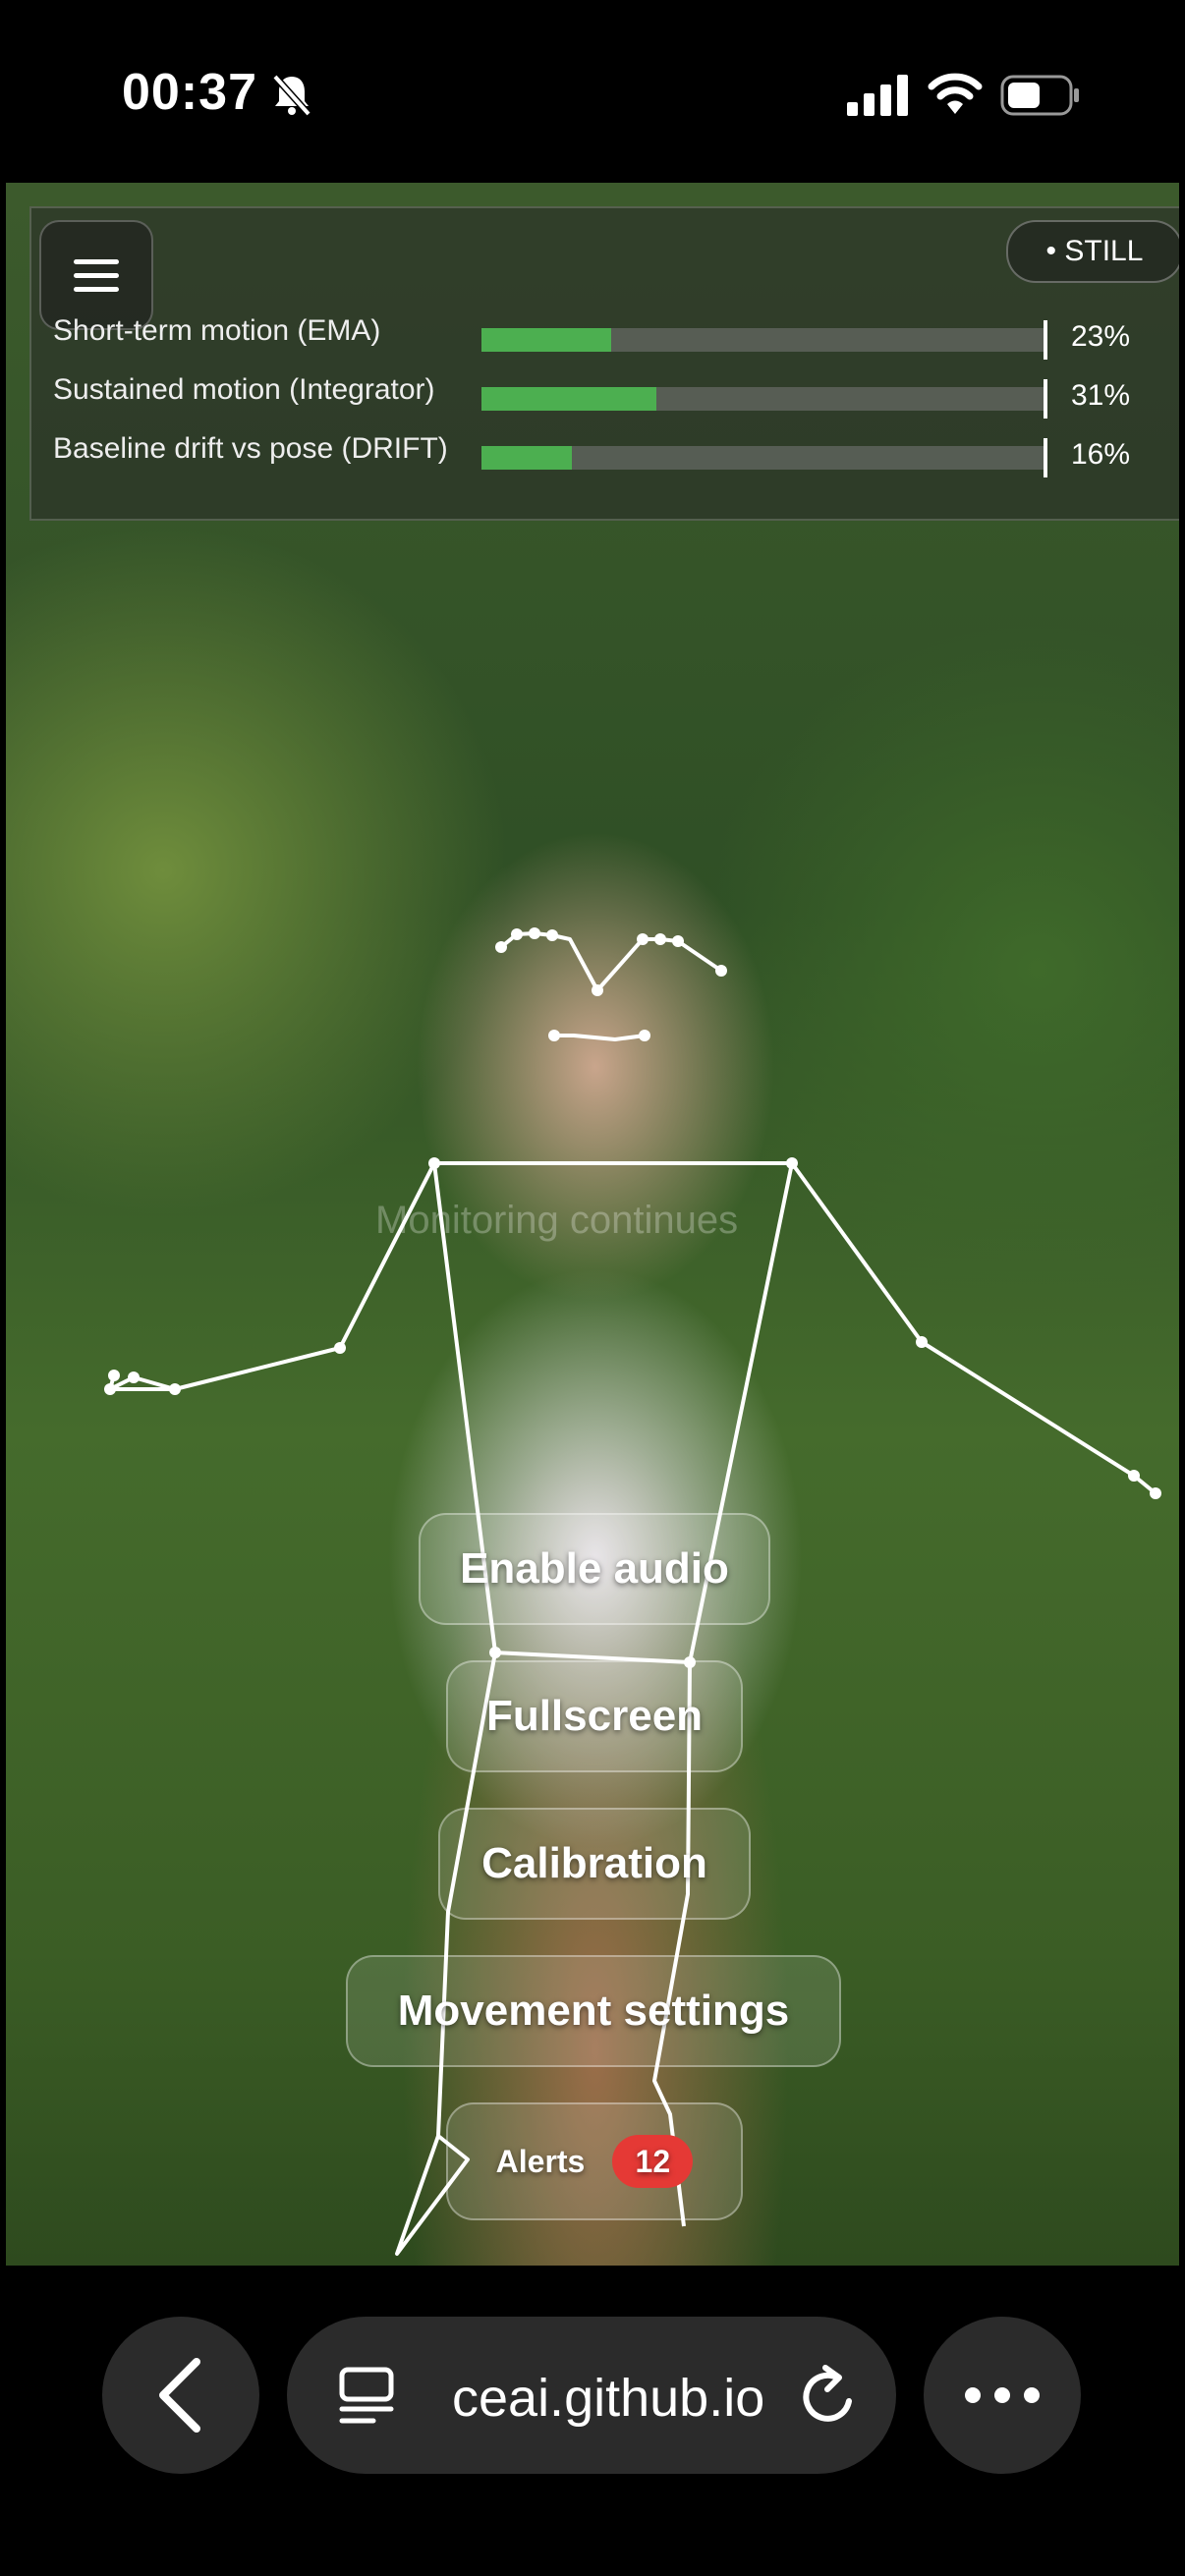 The height and width of the screenshot is (2576, 1185). I want to click on alerts-count-badge: 12, so click(653, 2161).